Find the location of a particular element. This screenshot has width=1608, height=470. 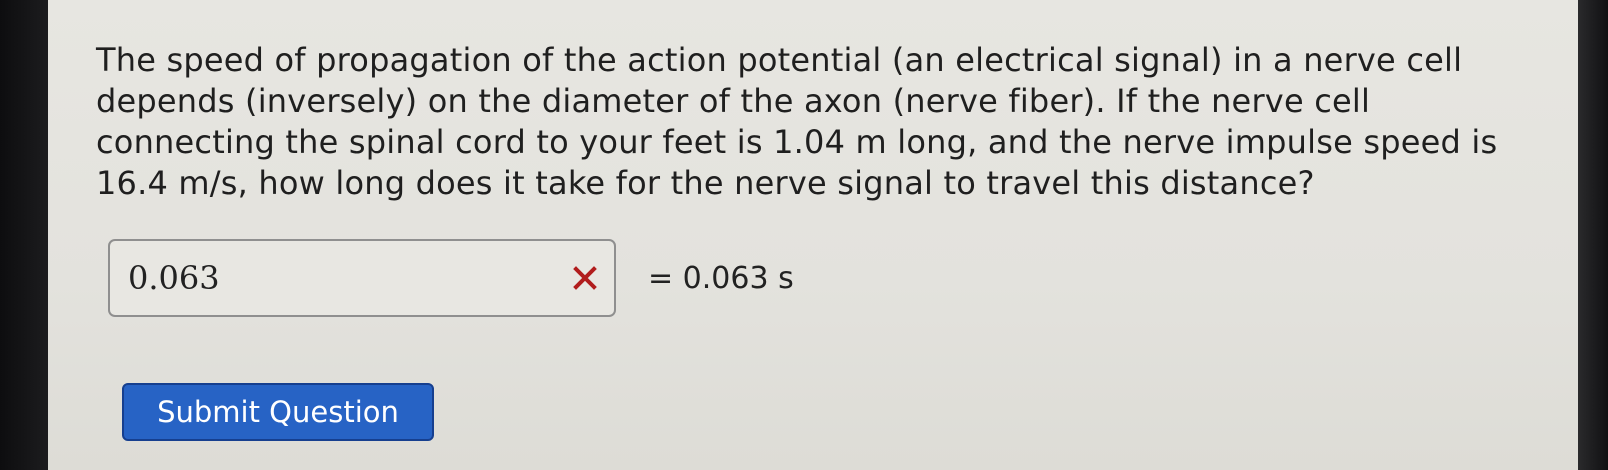

x-icon is located at coordinates (585, 278).